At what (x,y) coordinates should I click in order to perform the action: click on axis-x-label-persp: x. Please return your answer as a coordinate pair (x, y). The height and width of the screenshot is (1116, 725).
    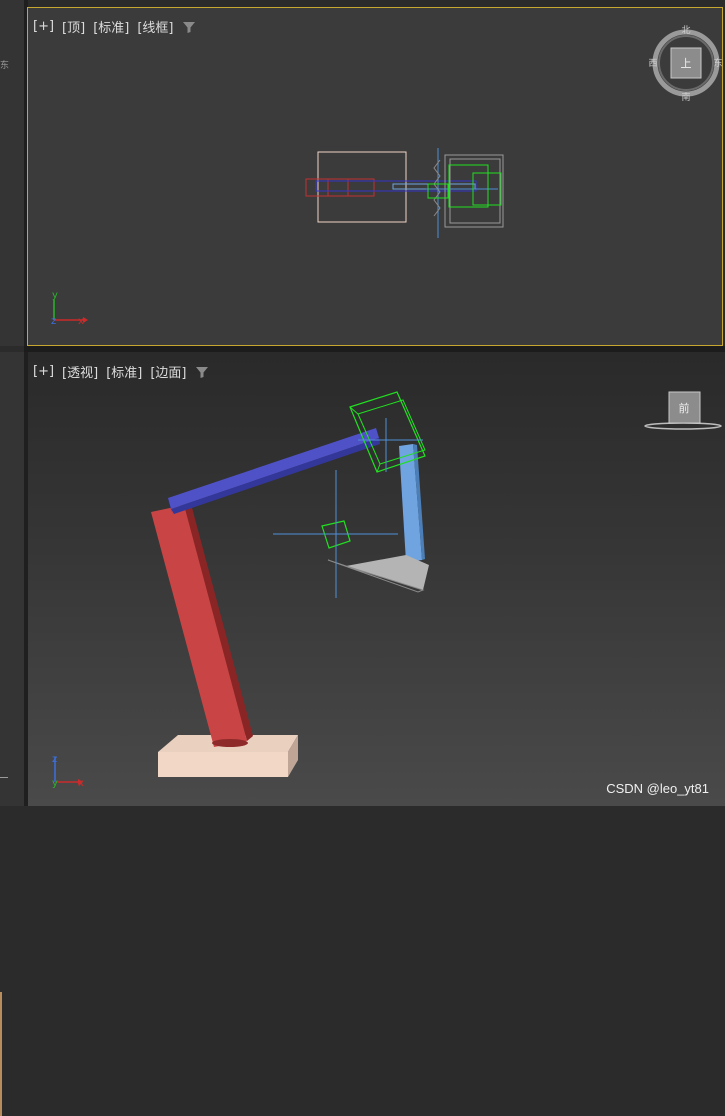
    Looking at the image, I should click on (81, 783).